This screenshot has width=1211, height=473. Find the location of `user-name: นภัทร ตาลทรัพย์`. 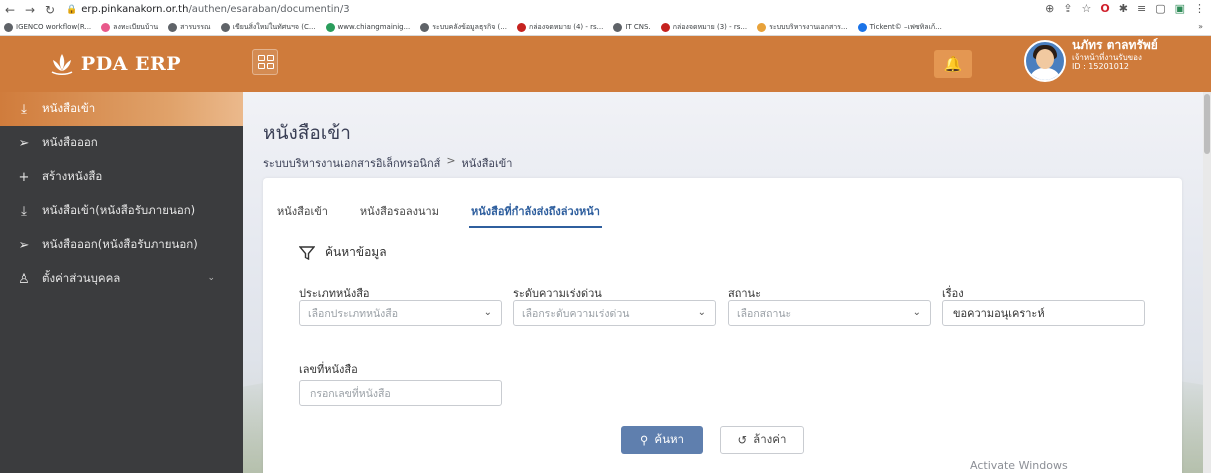

user-name: นภัทร ตาลทรัพย์ is located at coordinates (1115, 45).